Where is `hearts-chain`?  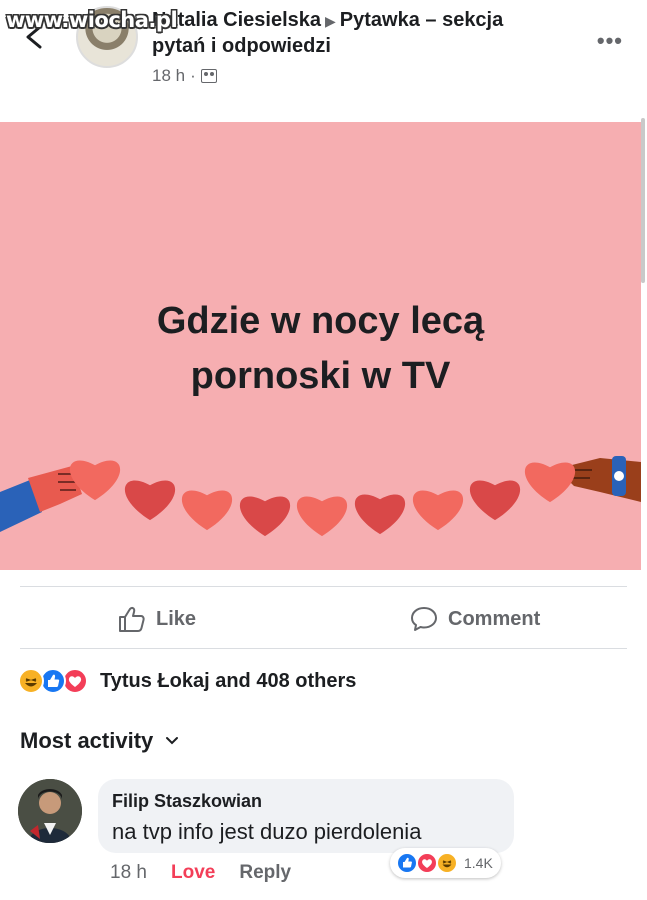
hearts-chain is located at coordinates (322, 498).